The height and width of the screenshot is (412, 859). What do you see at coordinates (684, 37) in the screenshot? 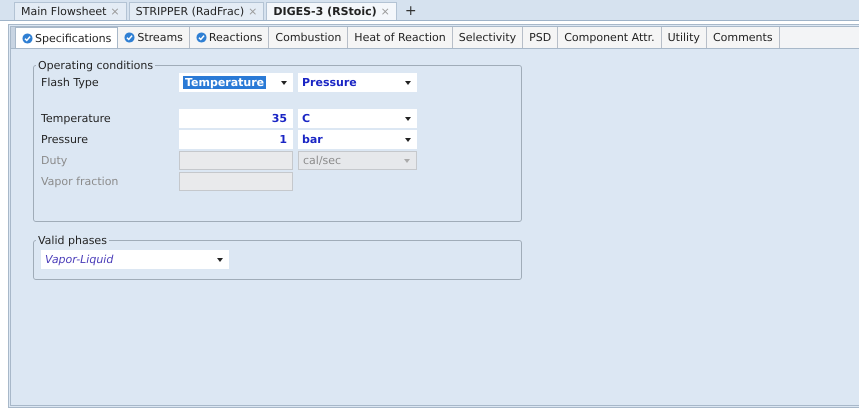
I see `tab: Utility` at bounding box center [684, 37].